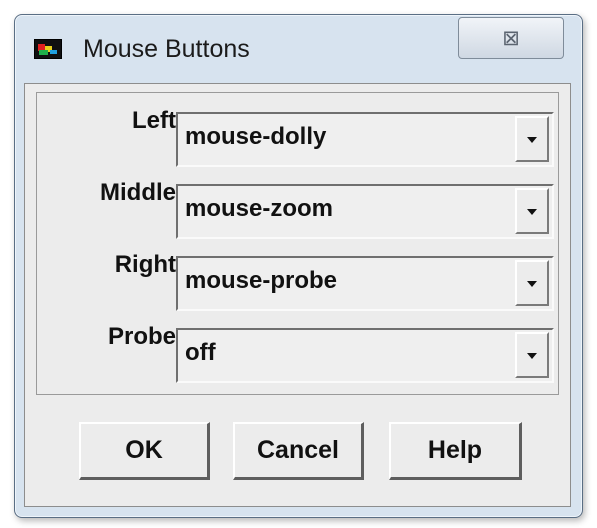 This screenshot has width=597, height=528. What do you see at coordinates (154, 120) in the screenshot?
I see `left-label: Left` at bounding box center [154, 120].